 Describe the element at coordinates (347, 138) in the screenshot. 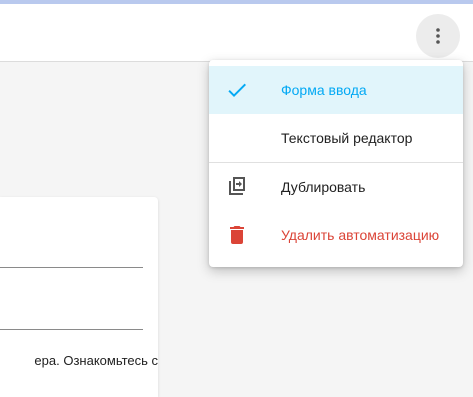

I see `menu-item-label: Текстовый редактор` at that location.